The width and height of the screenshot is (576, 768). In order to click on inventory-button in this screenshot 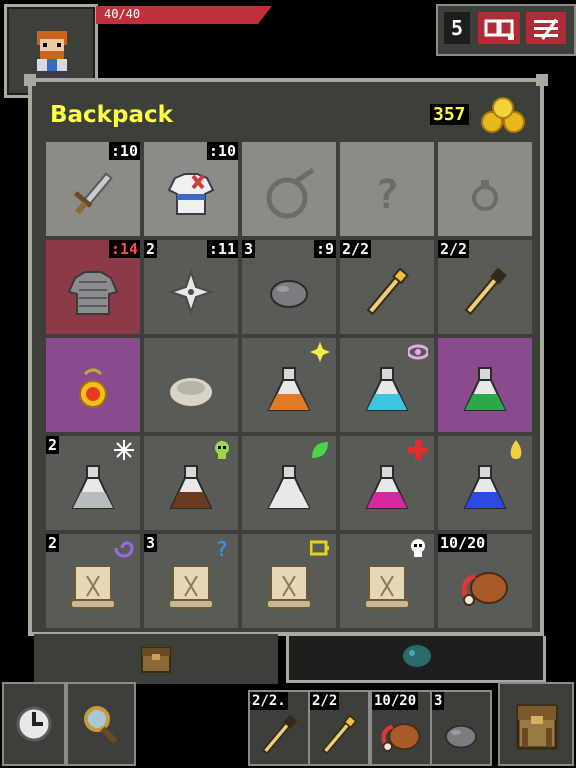, I will do `click(536, 724)`.